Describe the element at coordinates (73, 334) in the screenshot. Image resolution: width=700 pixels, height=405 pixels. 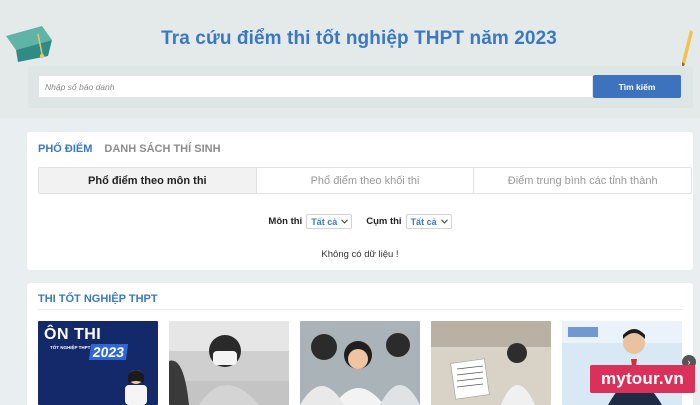
I see `poster-headline: ÔN THI` at that location.